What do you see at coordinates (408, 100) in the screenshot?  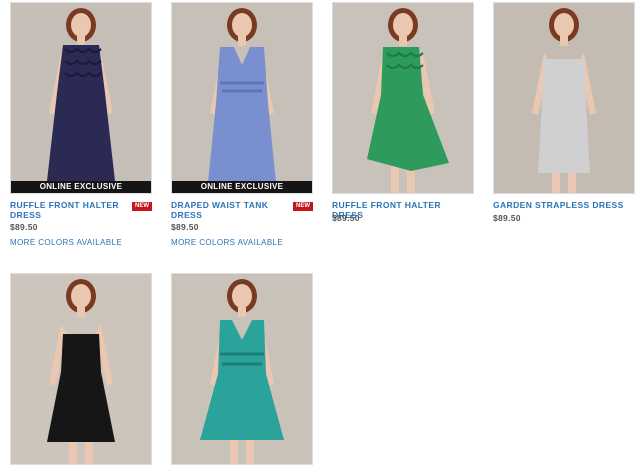 I see `model-green-ruffle-halter-dress` at bounding box center [408, 100].